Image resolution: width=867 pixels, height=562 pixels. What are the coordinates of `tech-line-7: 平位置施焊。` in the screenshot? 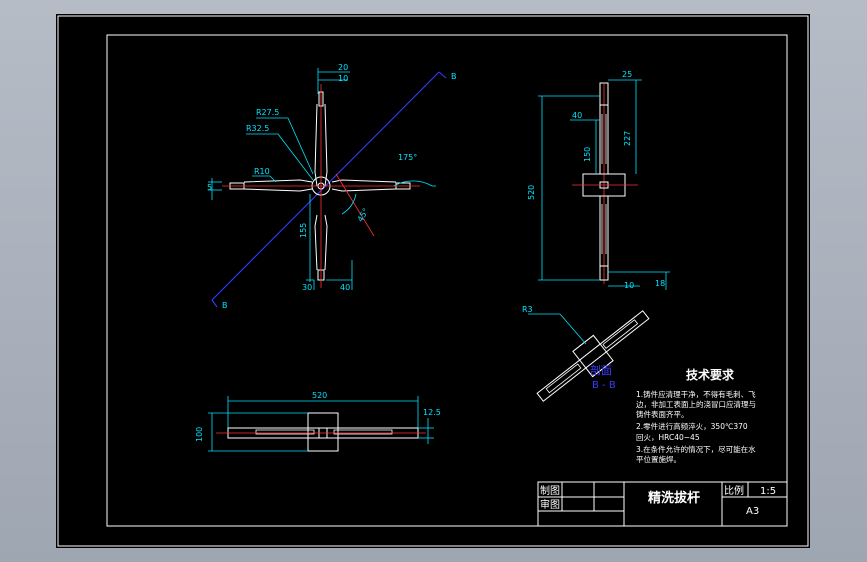 It's located at (658, 459).